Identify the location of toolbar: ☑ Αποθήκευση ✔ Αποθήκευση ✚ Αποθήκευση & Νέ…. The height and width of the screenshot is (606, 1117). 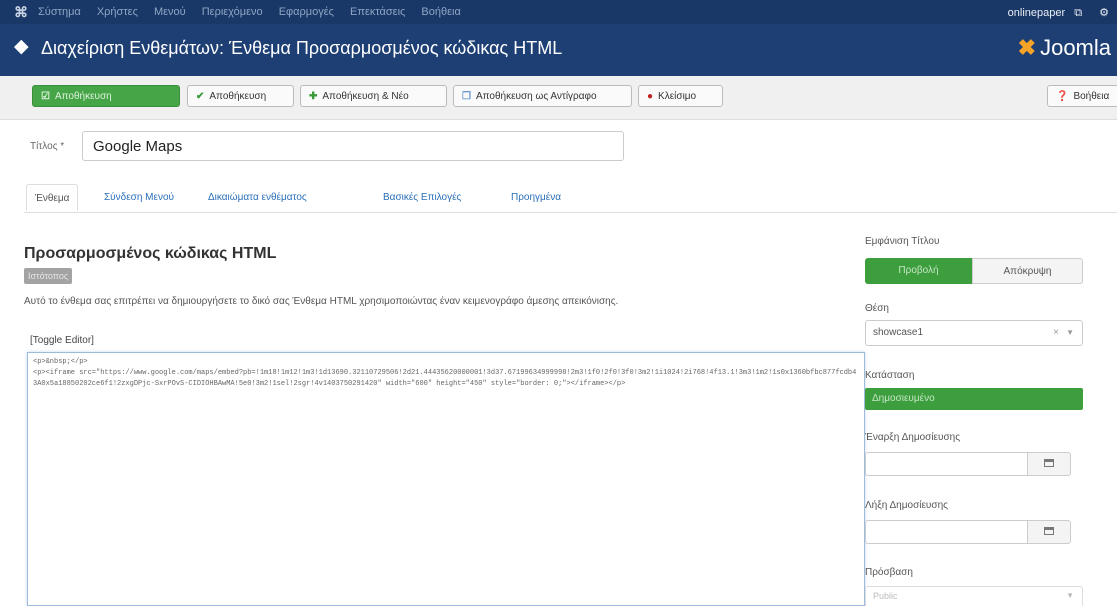
(558, 98).